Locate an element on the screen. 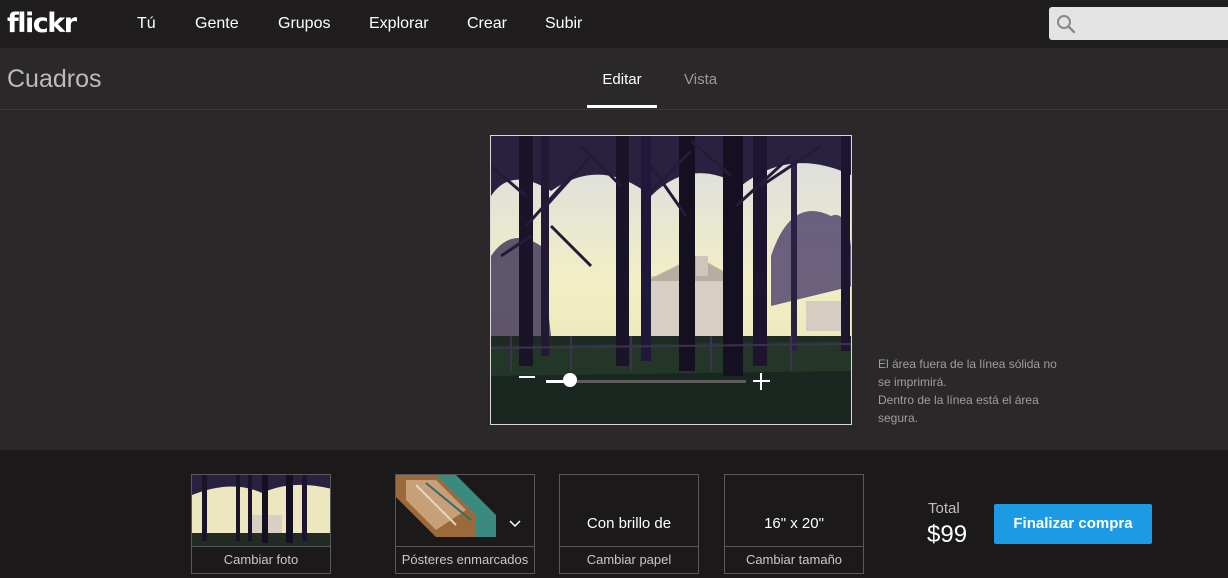 The height and width of the screenshot is (578, 1228). search-icon is located at coordinates (1066, 24).